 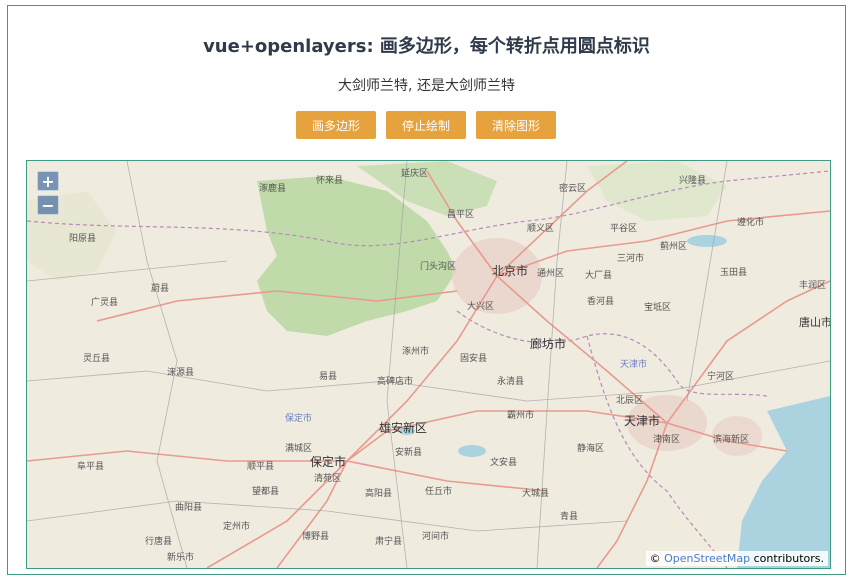 I want to click on map-label: 任丘市, so click(x=438, y=491).